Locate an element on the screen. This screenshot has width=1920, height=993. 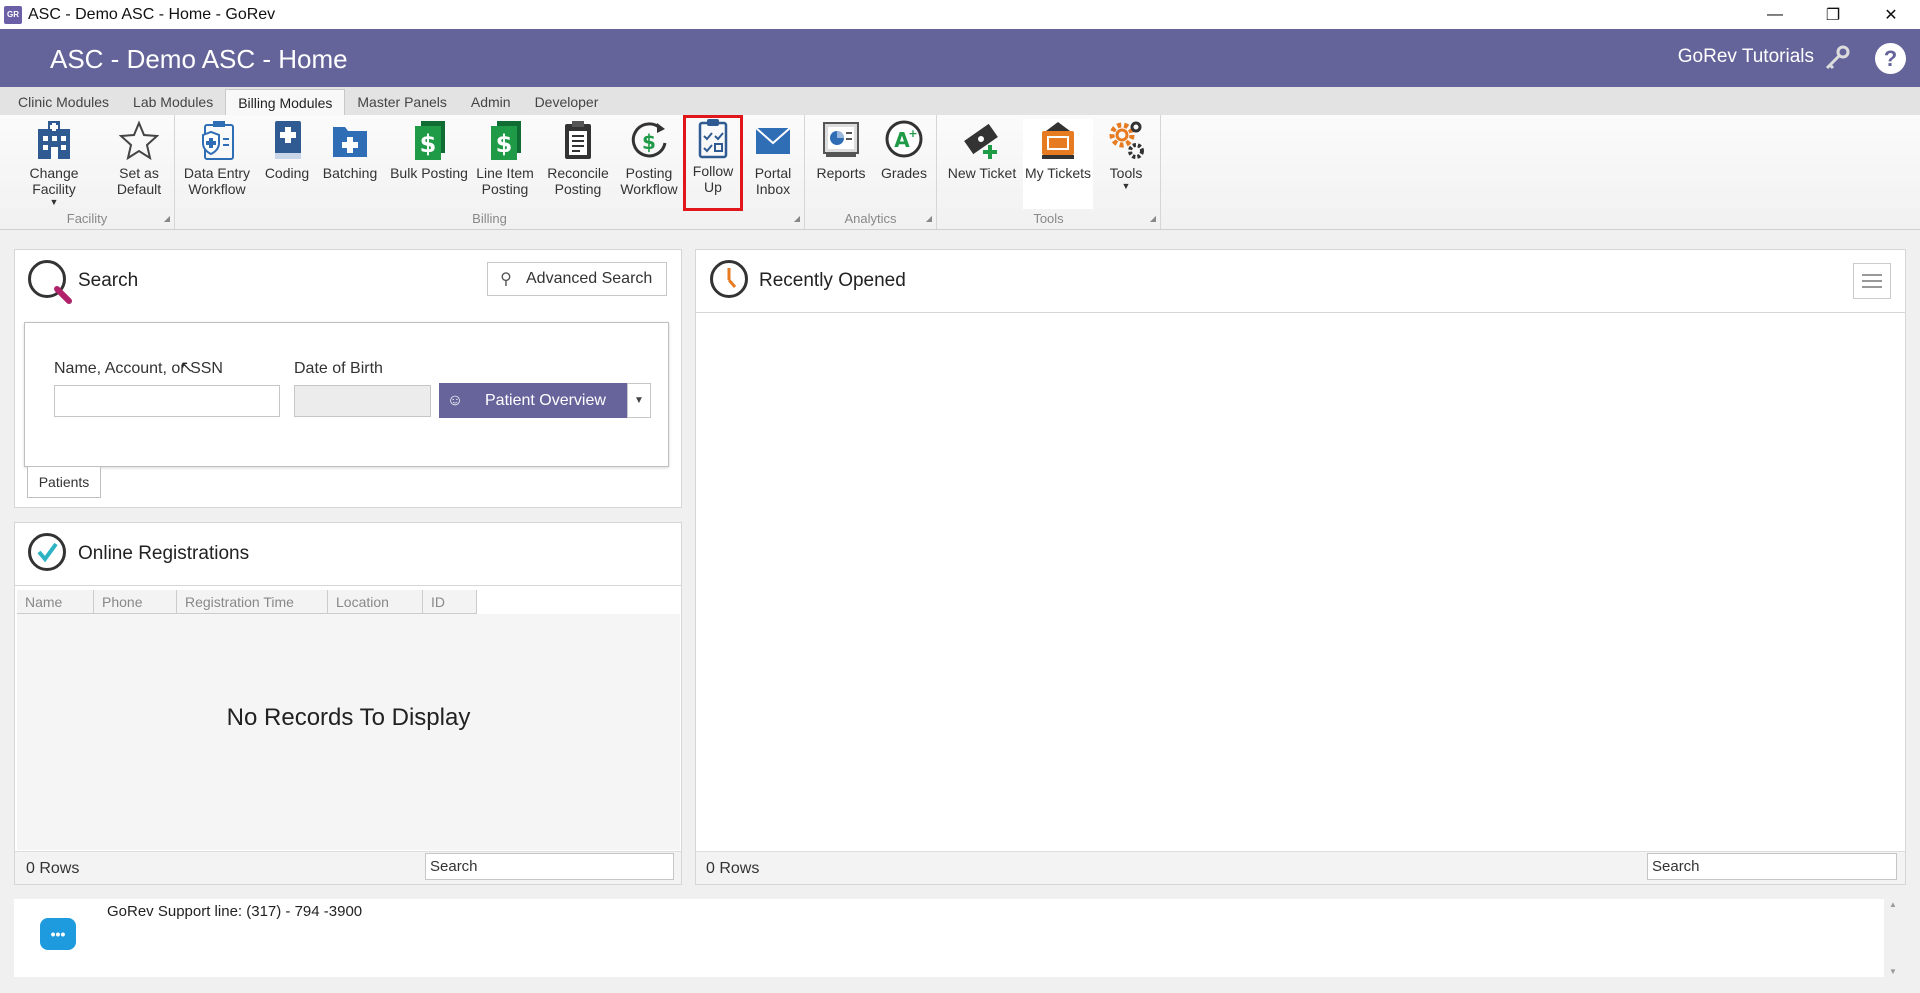
tab-admin: Admin is located at coordinates (491, 102).